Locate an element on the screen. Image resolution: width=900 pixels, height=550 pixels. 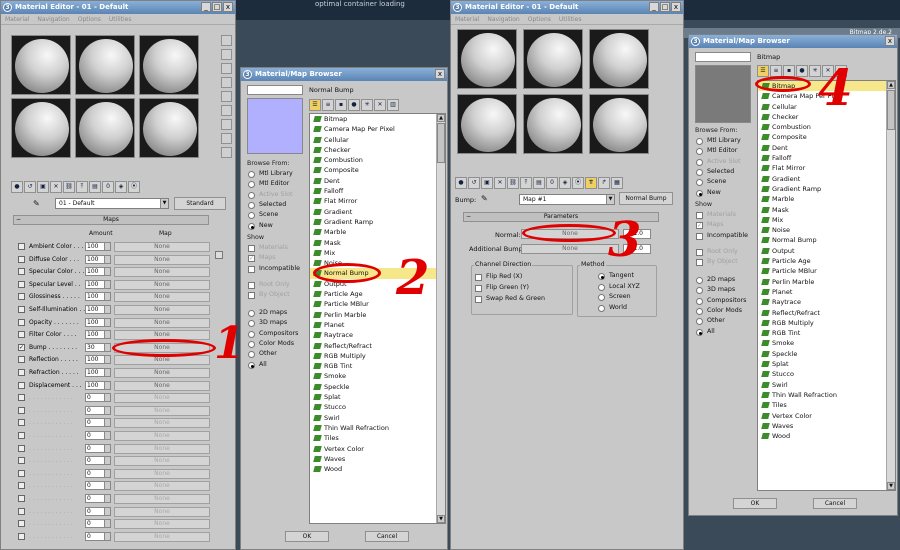
browse-from-option: Mtl Library is located at coordinates (270, 174).